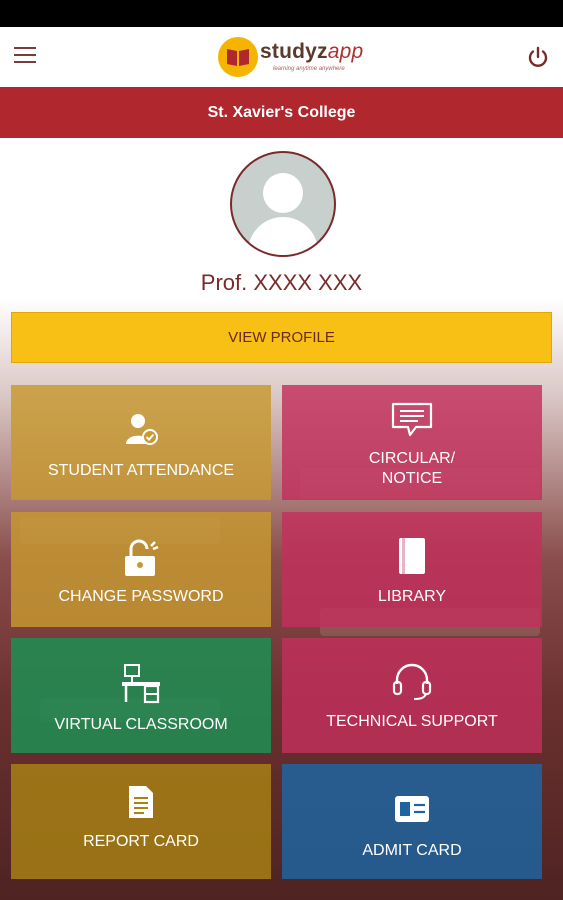  I want to click on speech-bubble-icon, so click(412, 422).